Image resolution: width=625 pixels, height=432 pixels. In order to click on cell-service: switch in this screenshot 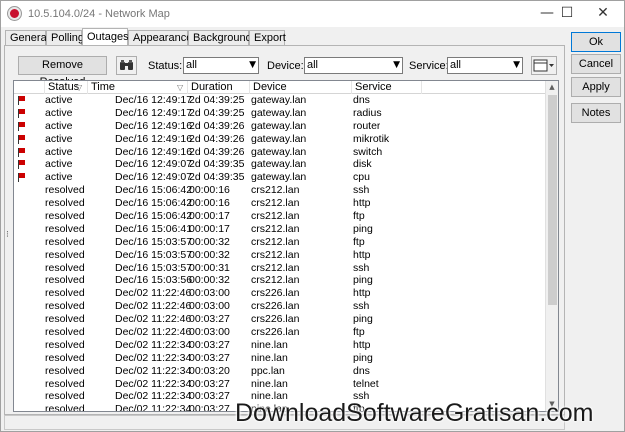, I will do `click(368, 151)`.